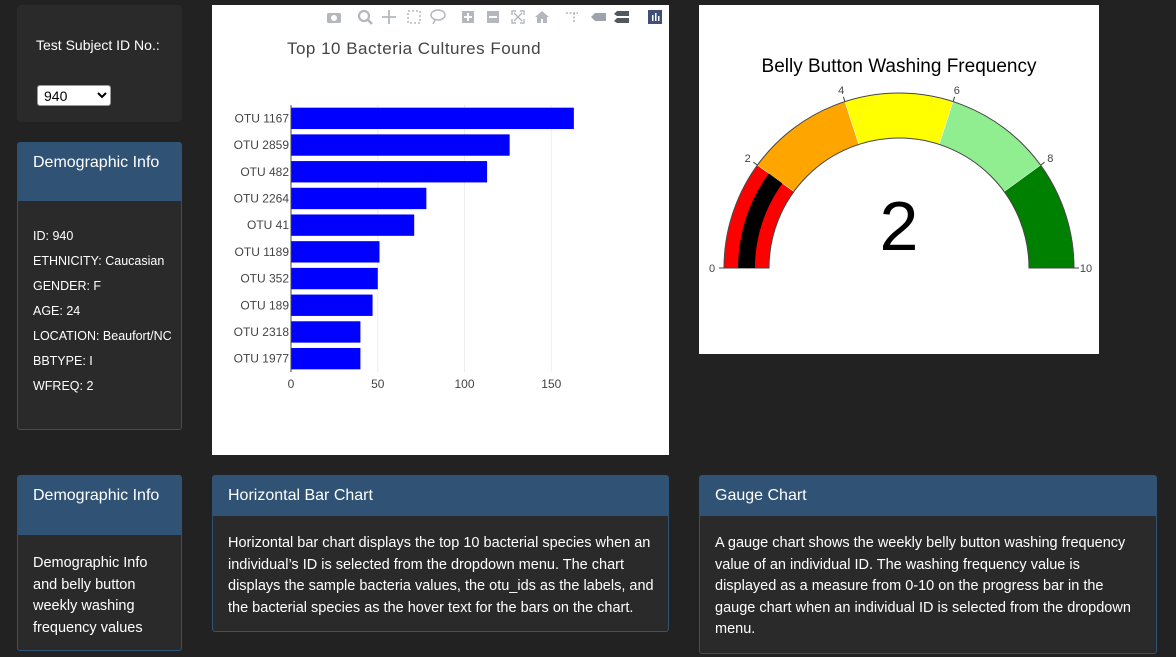 The width and height of the screenshot is (1176, 657). What do you see at coordinates (432, 238) in the screenshot?
I see `bar-series` at bounding box center [432, 238].